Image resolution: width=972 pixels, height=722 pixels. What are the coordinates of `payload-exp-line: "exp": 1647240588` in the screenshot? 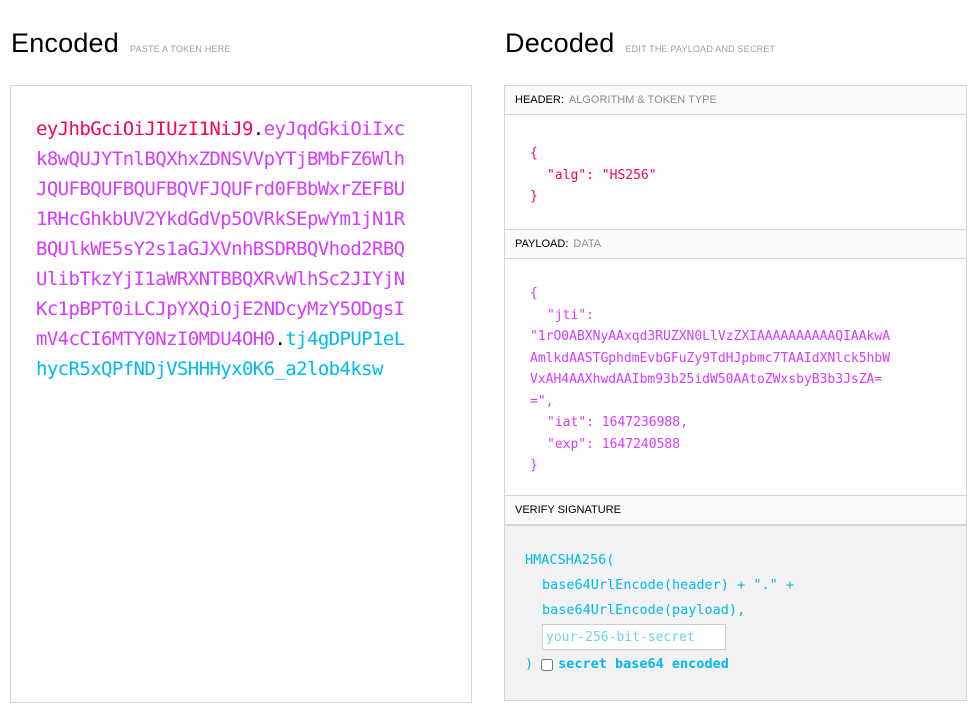 It's located at (748, 445).